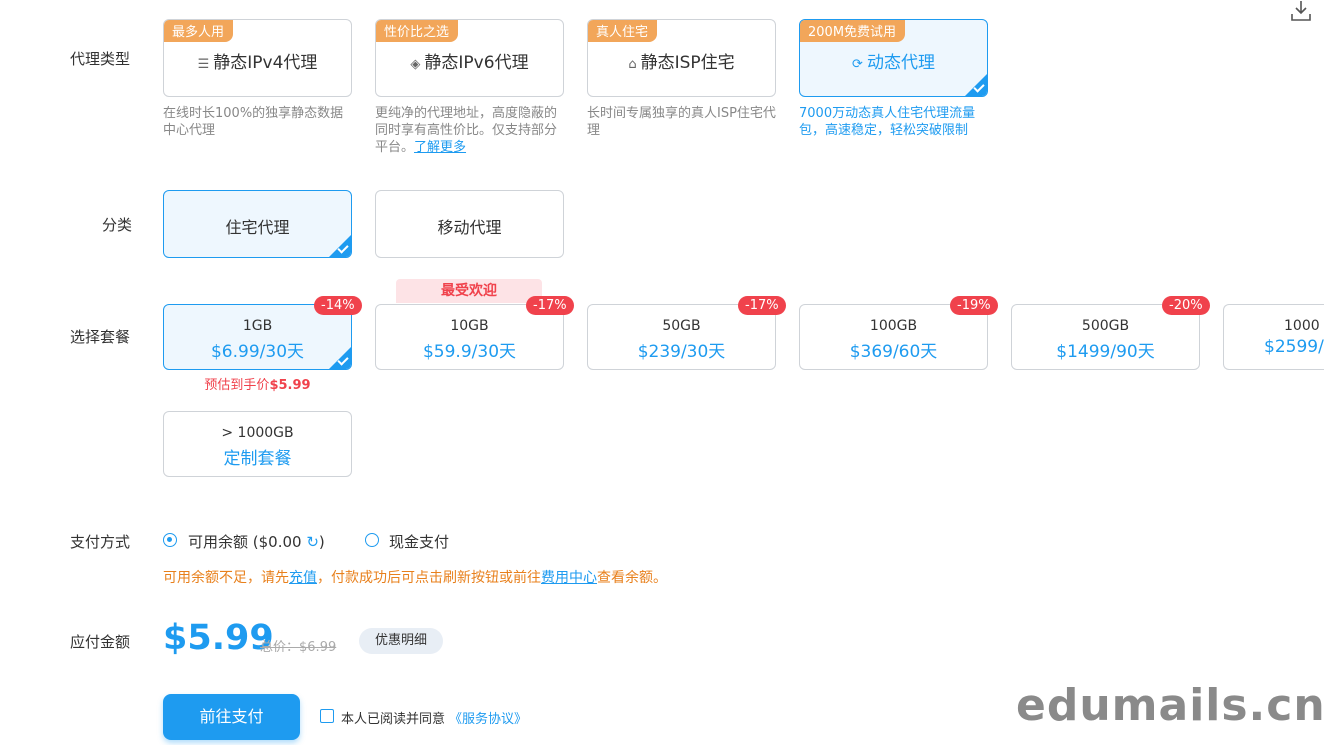  I want to click on agreement-text: 本人已阅读并同意 《服务协议》, so click(434, 717).